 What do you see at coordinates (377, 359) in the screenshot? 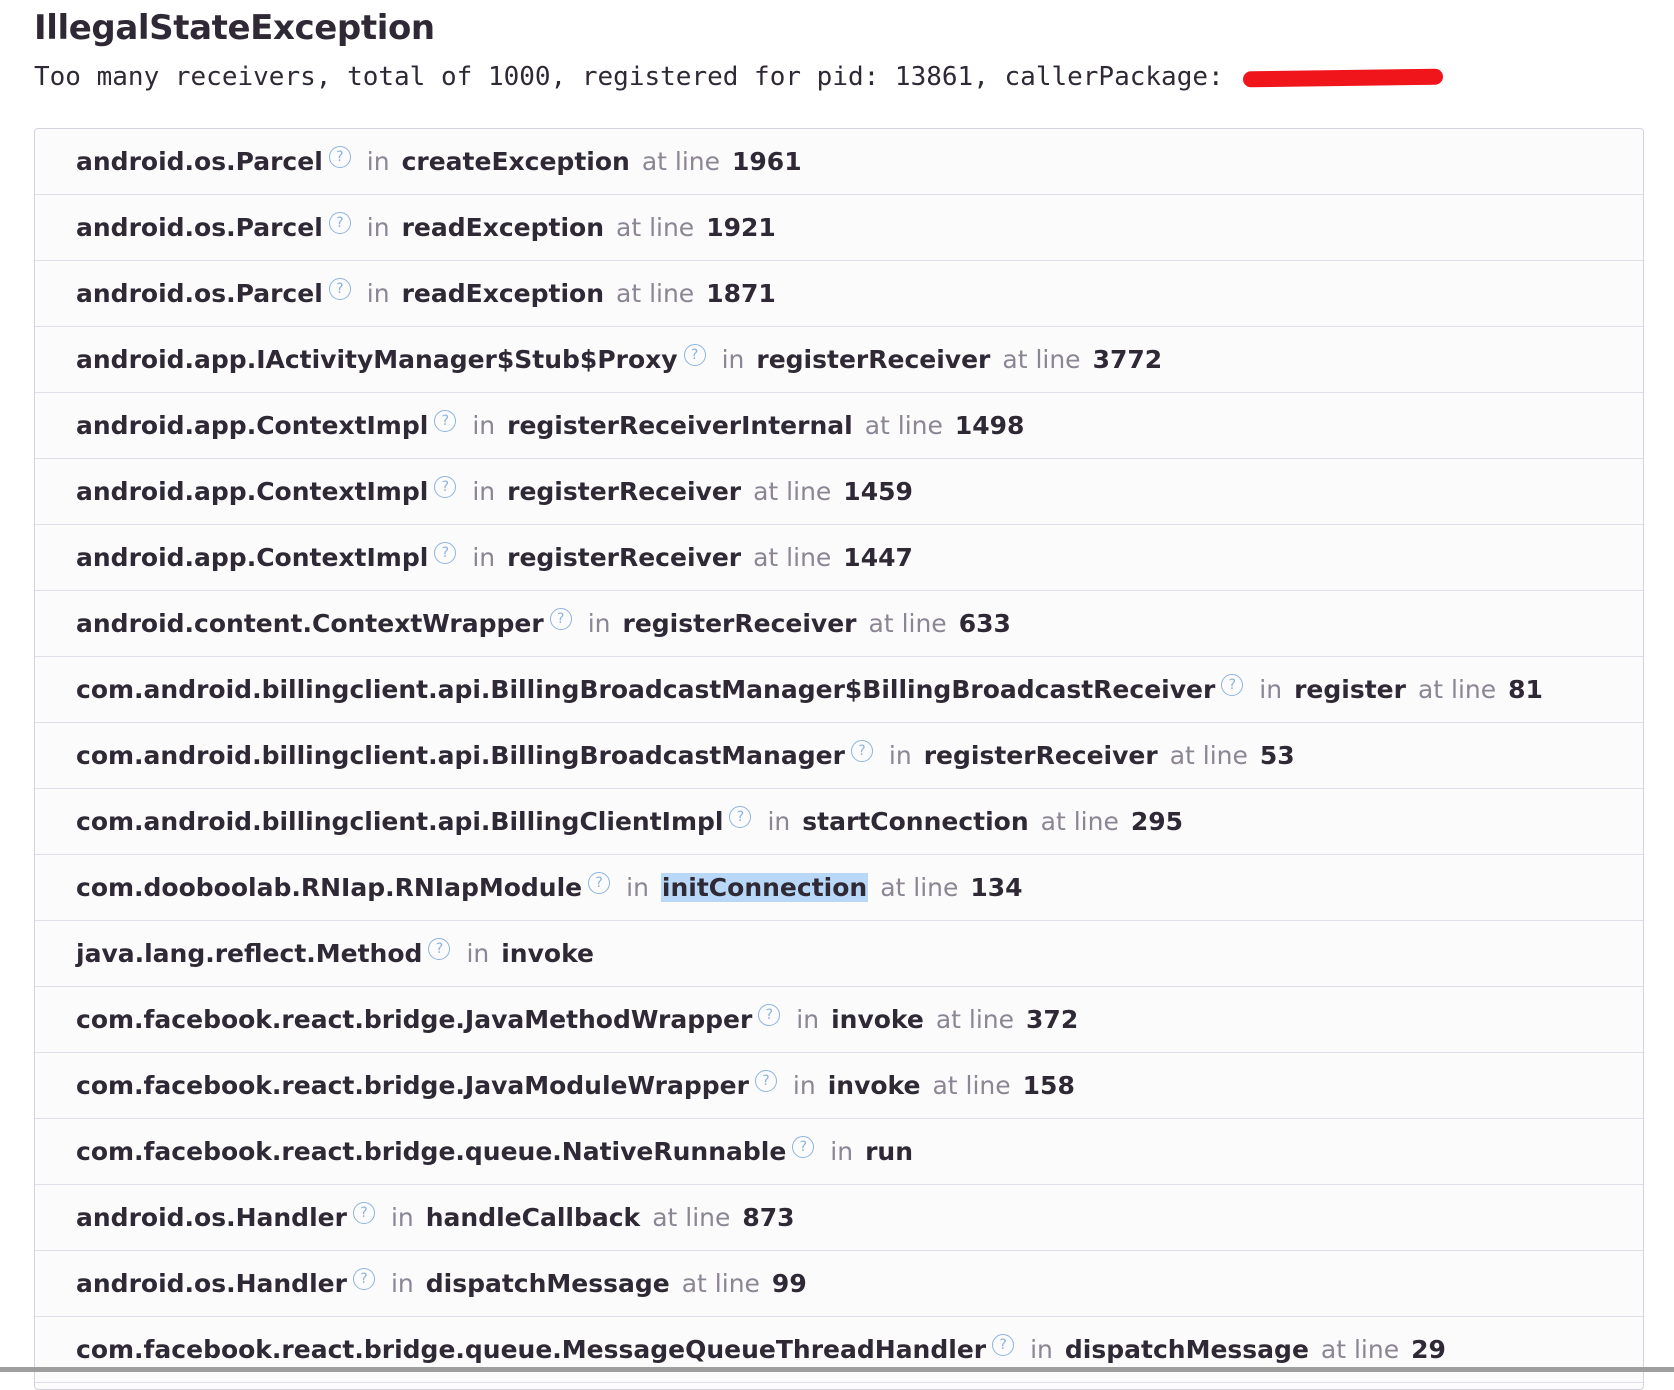
I see `frame-module: android.app.IActivityManager$Stub$Proxy` at bounding box center [377, 359].